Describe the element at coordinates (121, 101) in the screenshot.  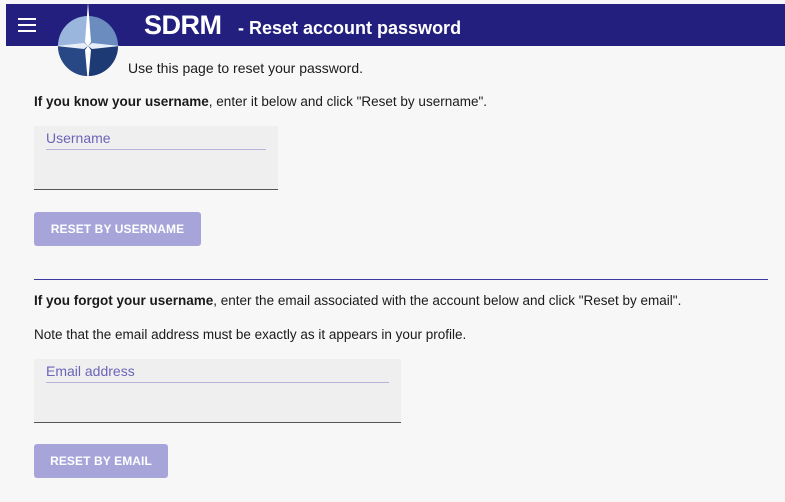
I see `username-instruction-bold: If you know your username` at that location.